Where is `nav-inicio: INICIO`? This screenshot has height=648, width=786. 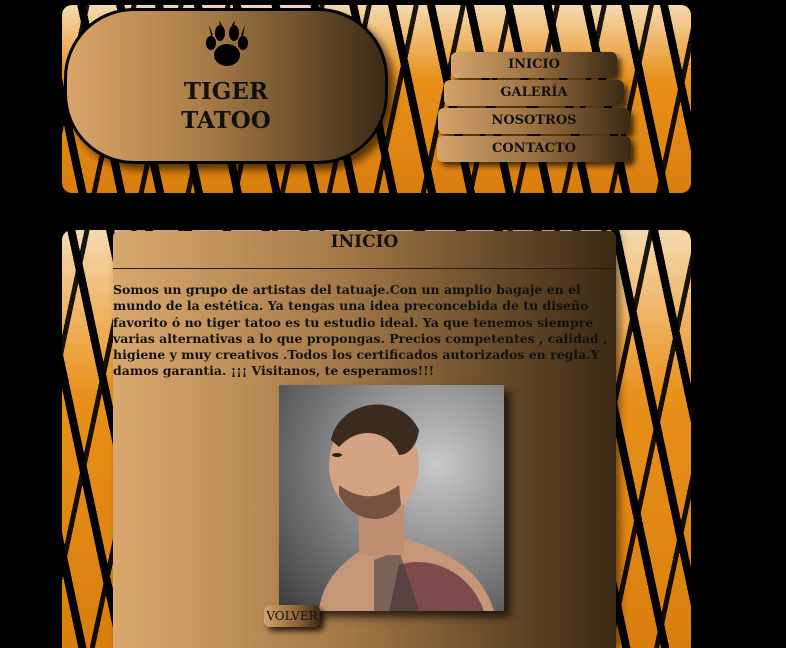 nav-inicio: INICIO is located at coordinates (534, 65).